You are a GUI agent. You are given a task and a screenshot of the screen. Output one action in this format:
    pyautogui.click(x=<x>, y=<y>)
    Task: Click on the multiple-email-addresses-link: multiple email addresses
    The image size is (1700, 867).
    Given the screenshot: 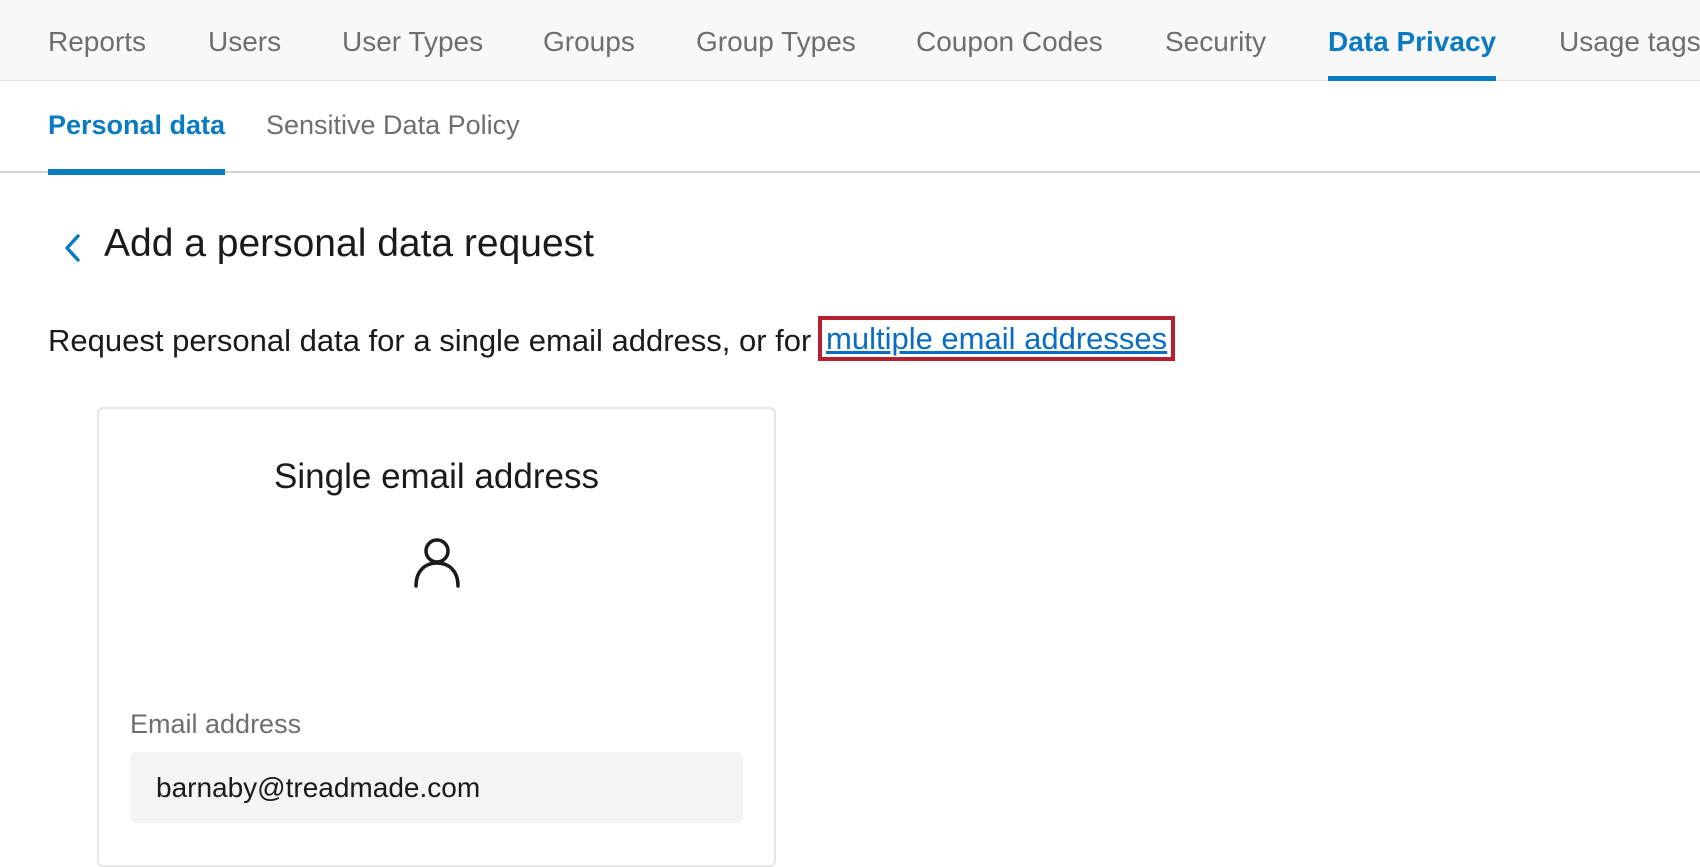 What is the action you would take?
    pyautogui.click(x=996, y=338)
    